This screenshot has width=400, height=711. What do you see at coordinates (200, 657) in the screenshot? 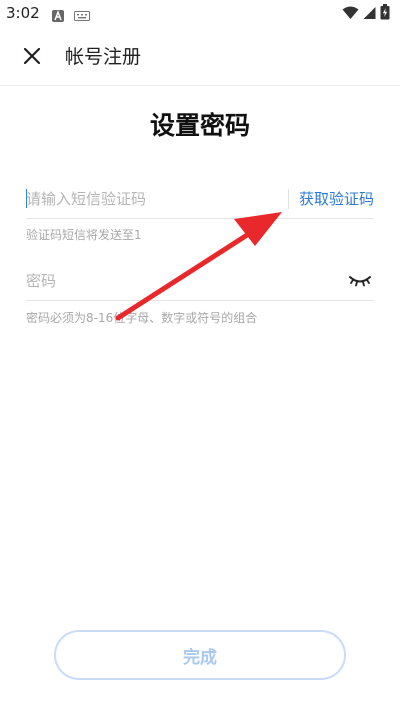
I see `done-button-label: 完成` at bounding box center [200, 657].